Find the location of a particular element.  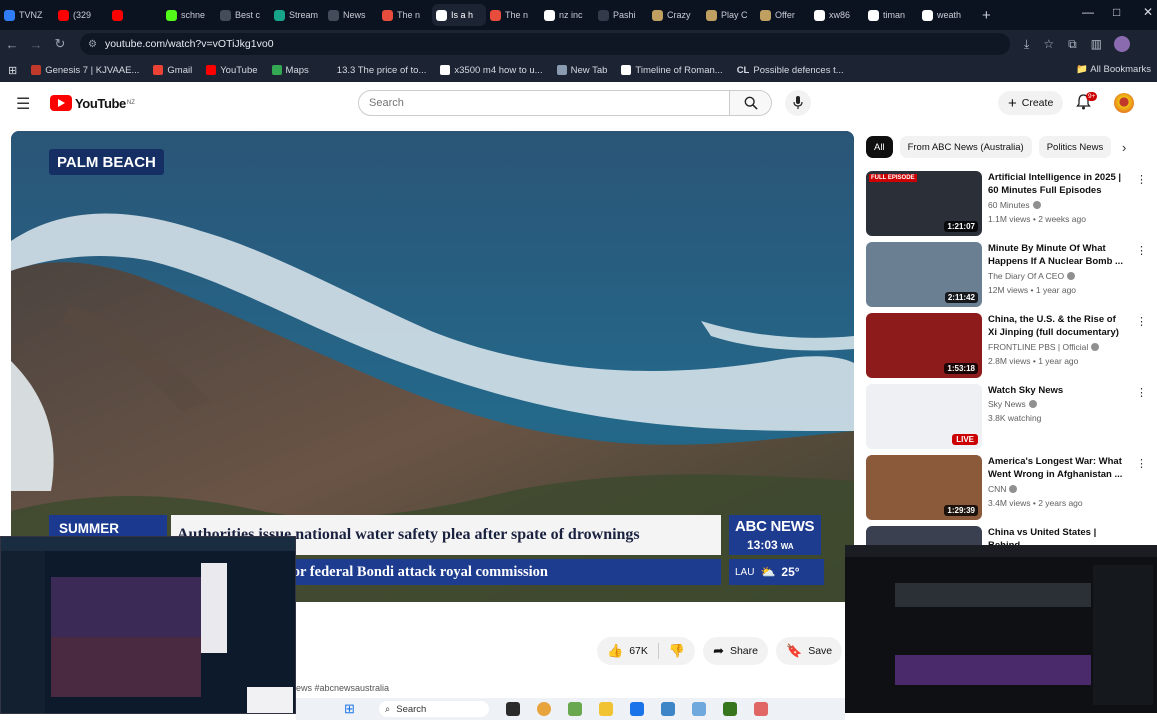

sidebar-icon: ▥ is located at coordinates (1096, 44).